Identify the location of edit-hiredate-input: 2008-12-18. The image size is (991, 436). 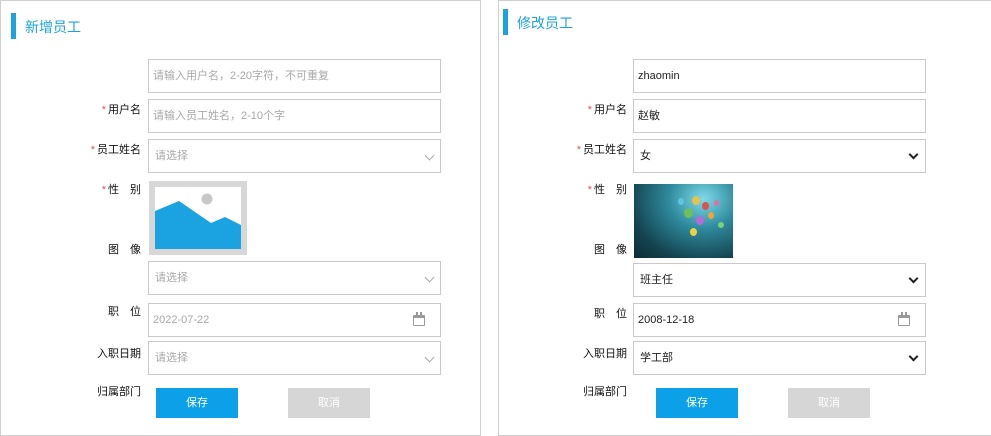
(779, 320).